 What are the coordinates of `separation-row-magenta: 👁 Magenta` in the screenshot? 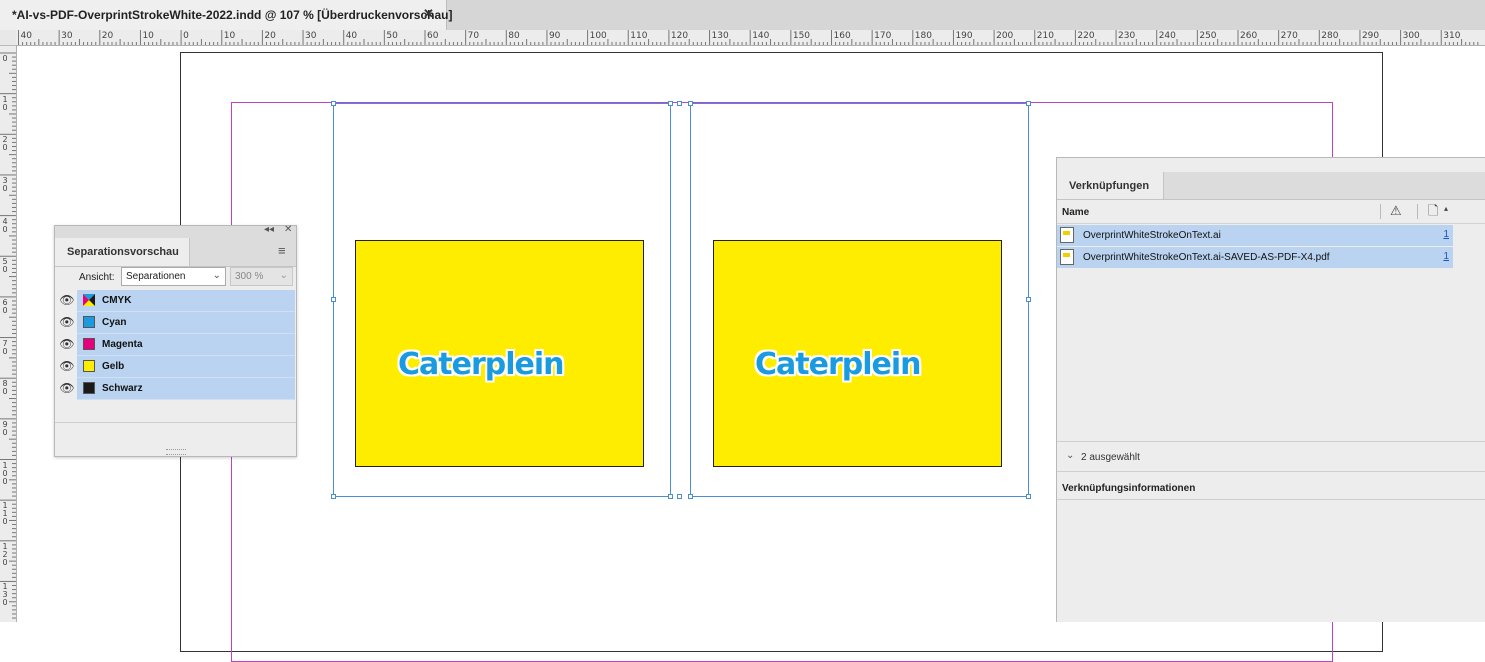 It's located at (175, 345).